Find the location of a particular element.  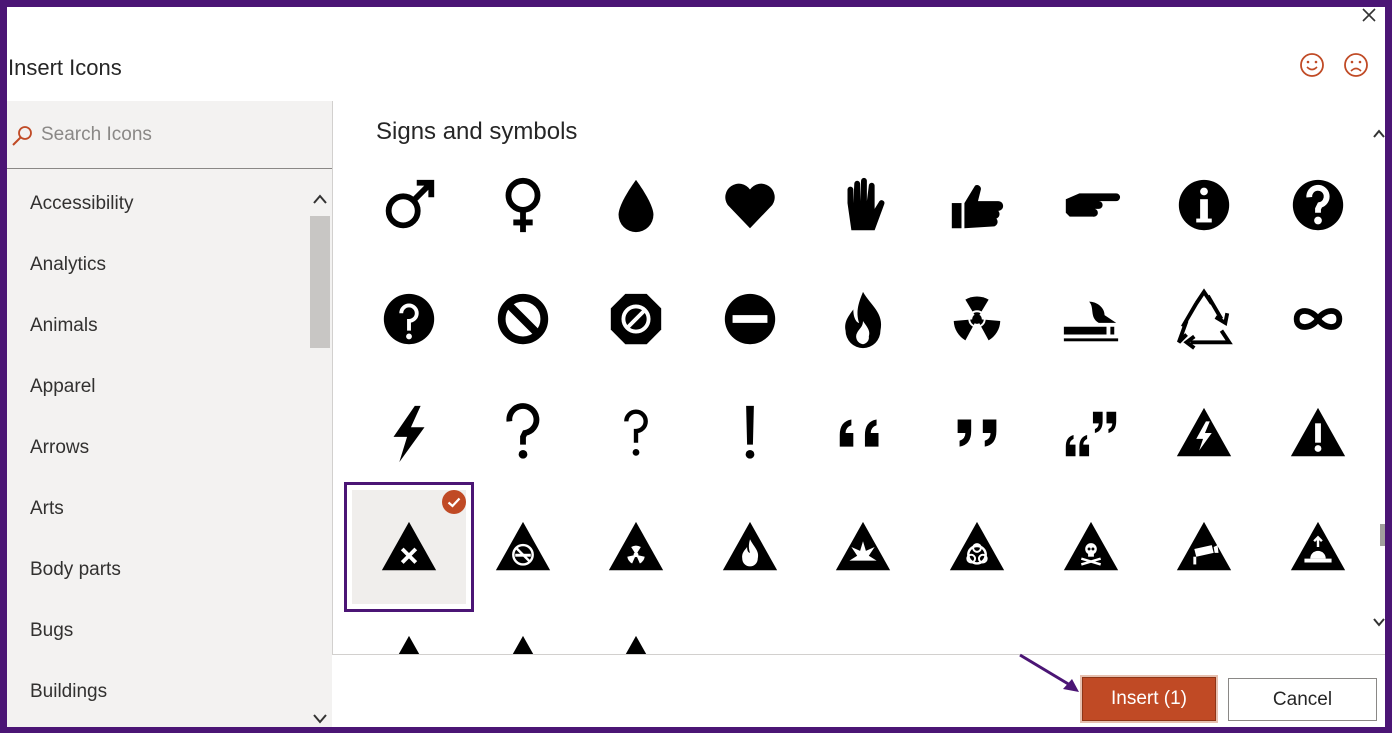

hand-pointing-right-icon is located at coordinates (1092, 205).